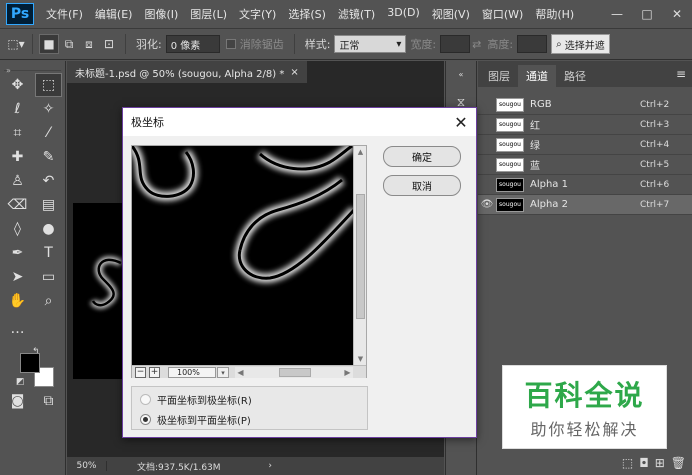  I want to click on tool-preset-icon: ⬚▾, so click(16, 44).